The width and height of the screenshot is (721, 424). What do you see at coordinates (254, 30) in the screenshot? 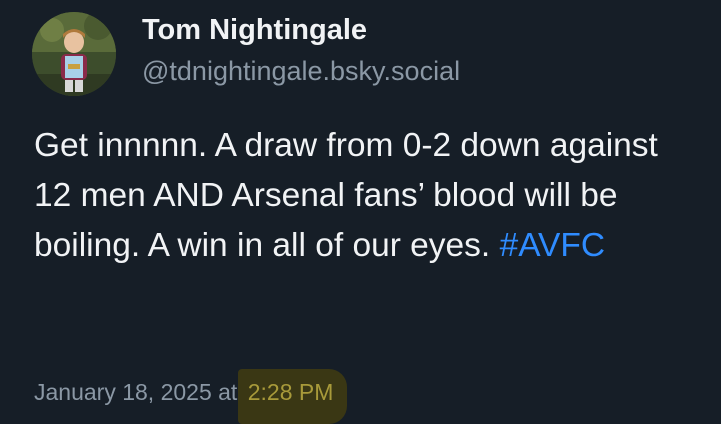
I see `author-display-name: Tom Nightingale` at bounding box center [254, 30].